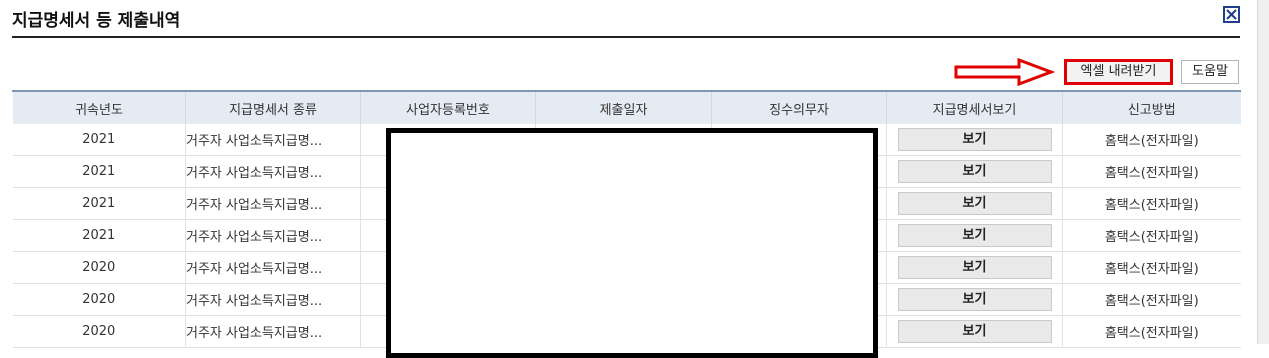 The height and width of the screenshot is (358, 1269). I want to click on col-header-bizno: 사업자등록번호, so click(448, 107).